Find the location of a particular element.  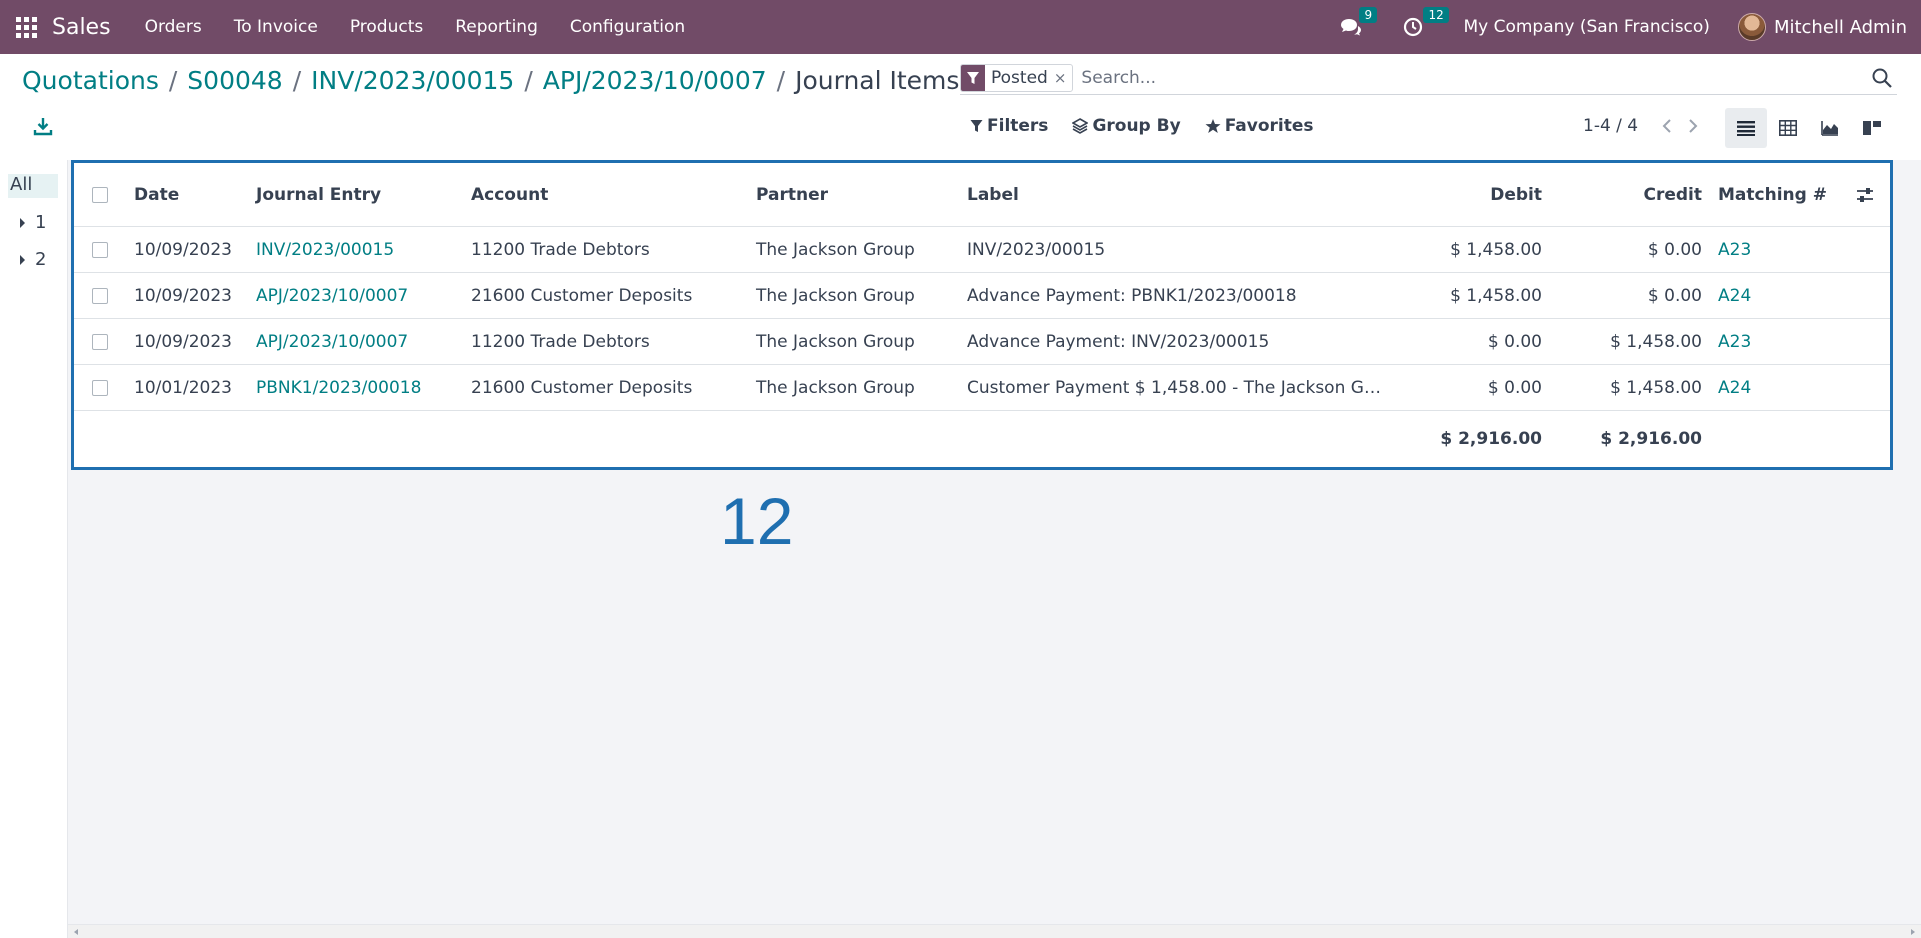

breadcrumb-journal-entry: APJ/2023/10/0007 is located at coordinates (655, 80).